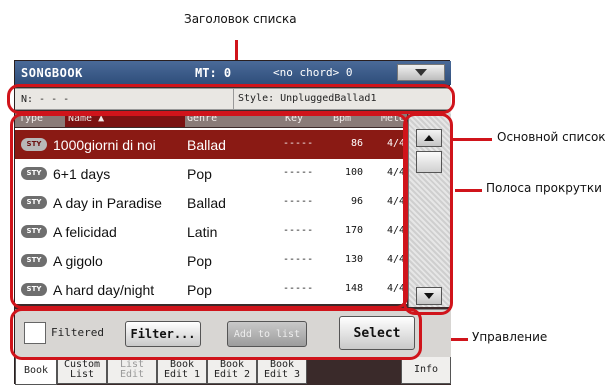  What do you see at coordinates (551, 137) in the screenshot?
I see `annotation-main-list: Основной список` at bounding box center [551, 137].